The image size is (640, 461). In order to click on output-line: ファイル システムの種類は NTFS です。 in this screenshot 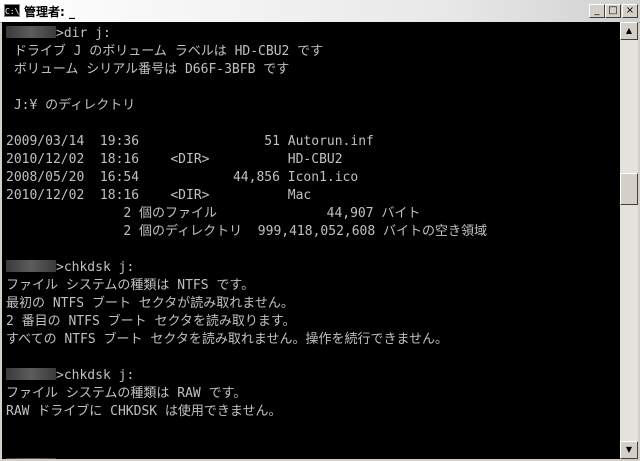, I will do `click(130, 286)`.